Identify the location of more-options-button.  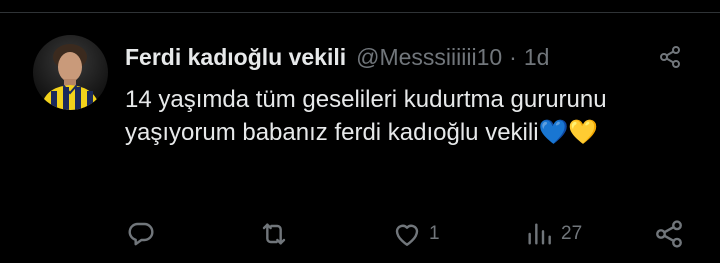
(670, 57).